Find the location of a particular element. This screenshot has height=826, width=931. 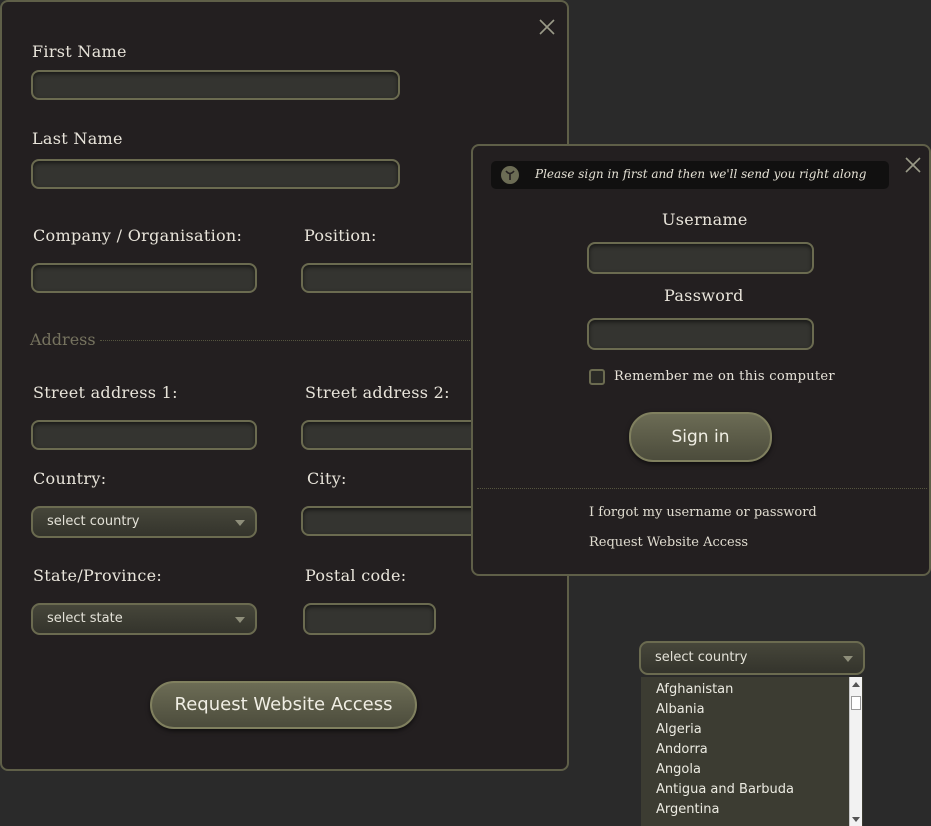

country-dropdown-select: select country is located at coordinates (752, 658).